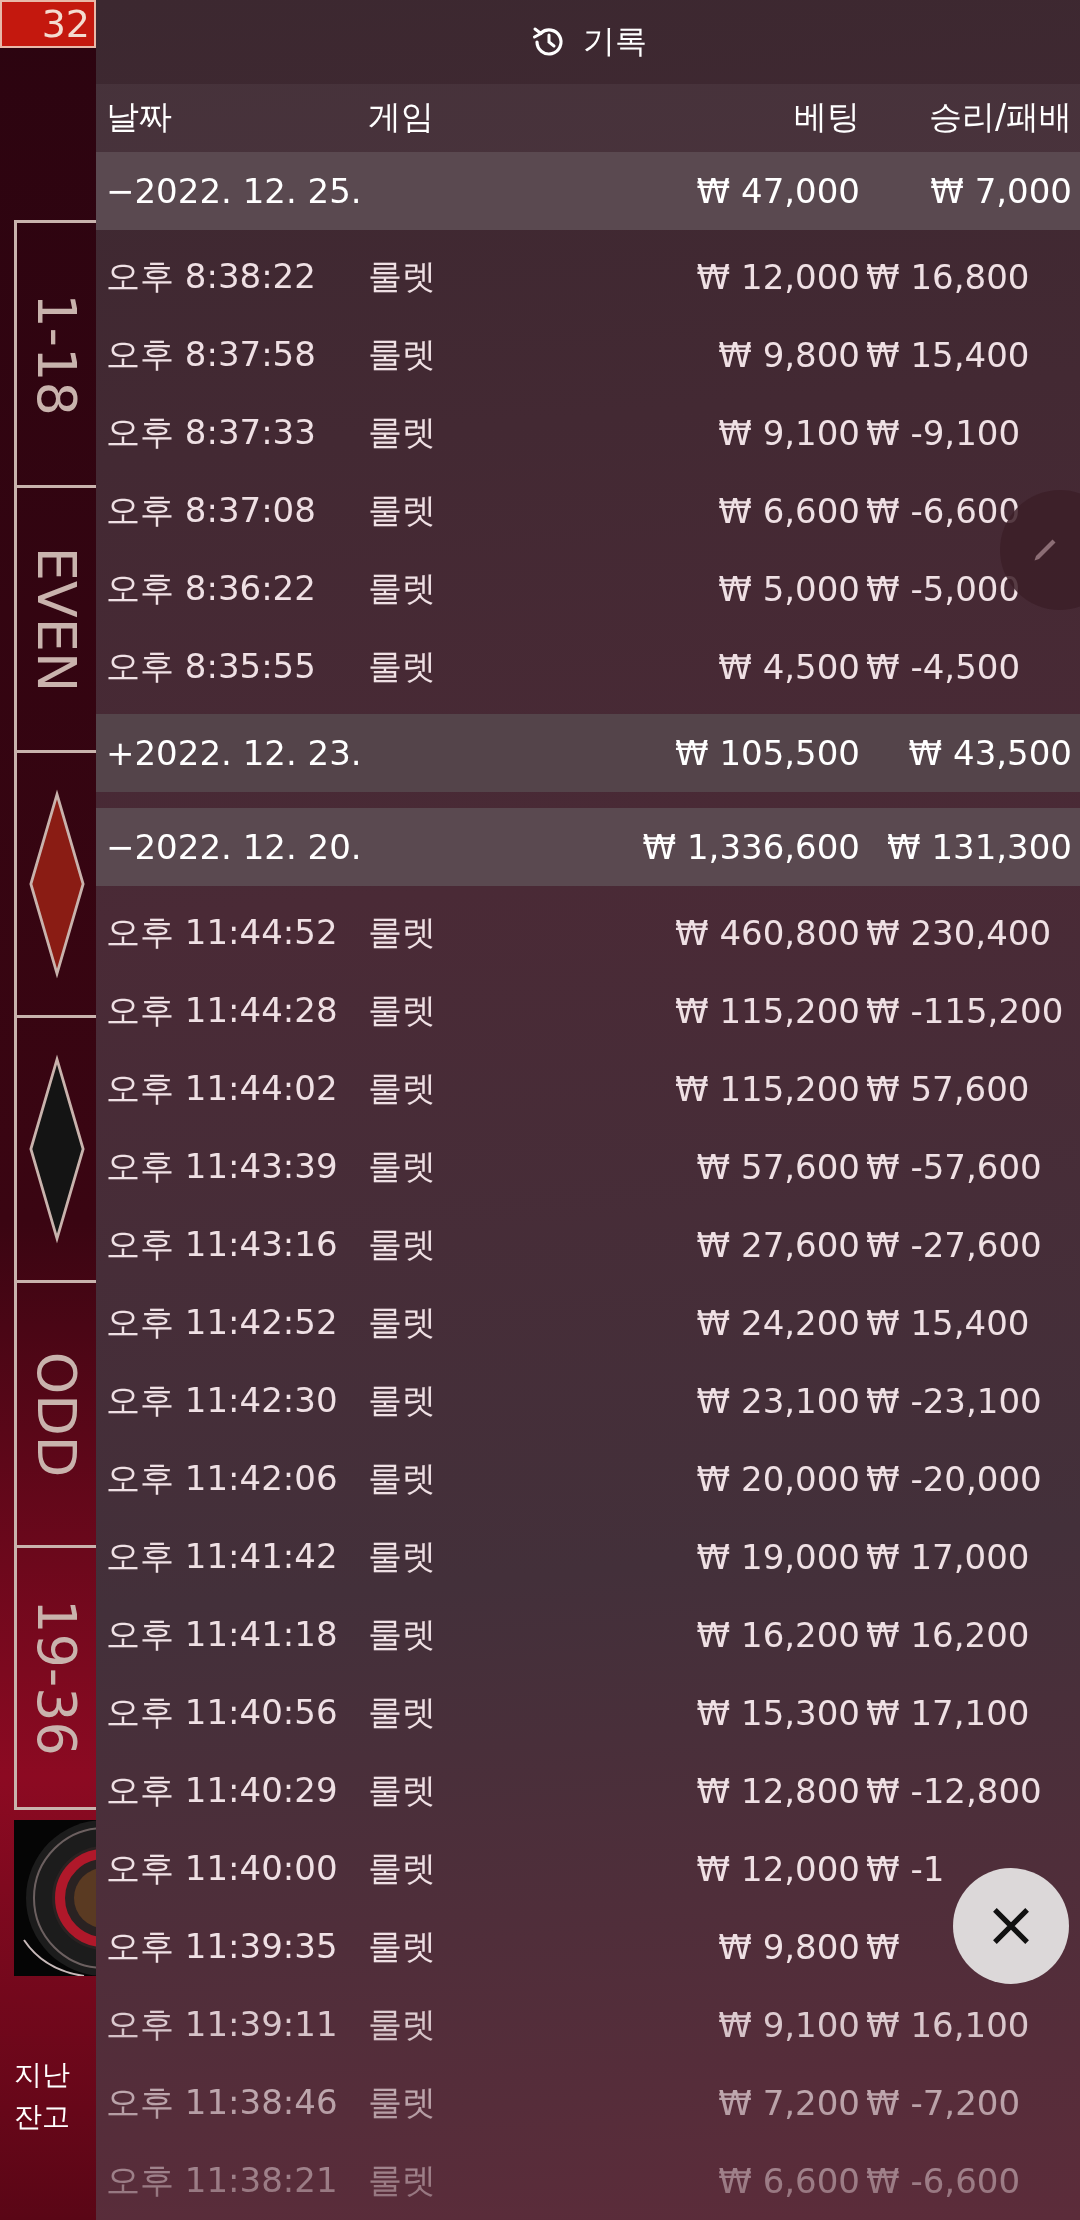  What do you see at coordinates (222, 2180) in the screenshot?
I see `time-cell-text: 오후 11:38:21` at bounding box center [222, 2180].